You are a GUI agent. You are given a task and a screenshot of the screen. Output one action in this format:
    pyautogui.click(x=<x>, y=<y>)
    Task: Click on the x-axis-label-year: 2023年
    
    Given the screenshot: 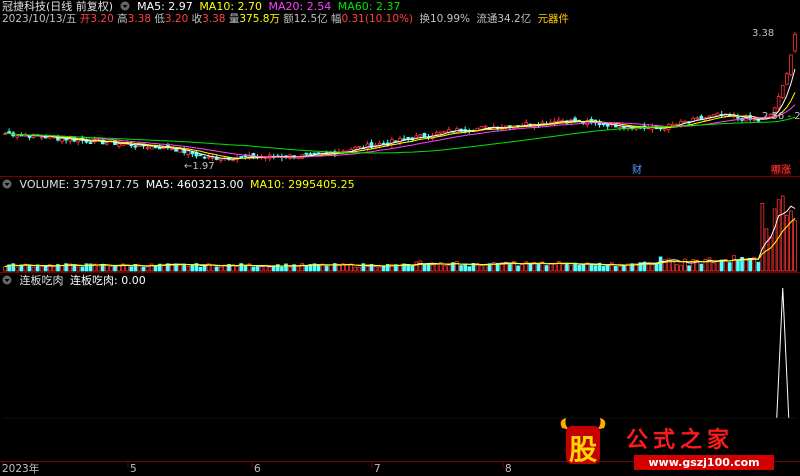 What is the action you would take?
    pyautogui.click(x=21, y=469)
    